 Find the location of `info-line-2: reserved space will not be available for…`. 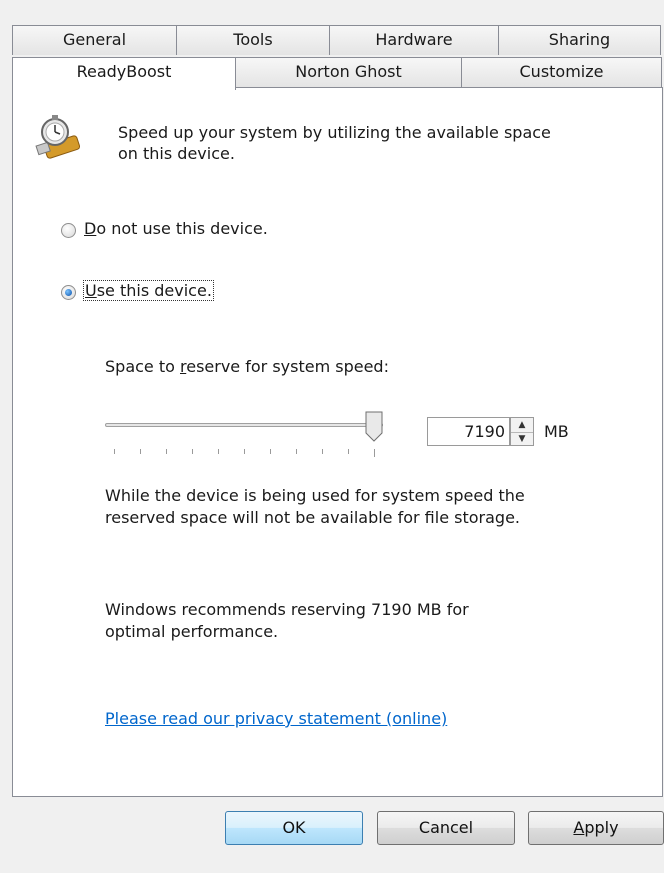

info-line-2: reserved space will not be available for… is located at coordinates (312, 517).